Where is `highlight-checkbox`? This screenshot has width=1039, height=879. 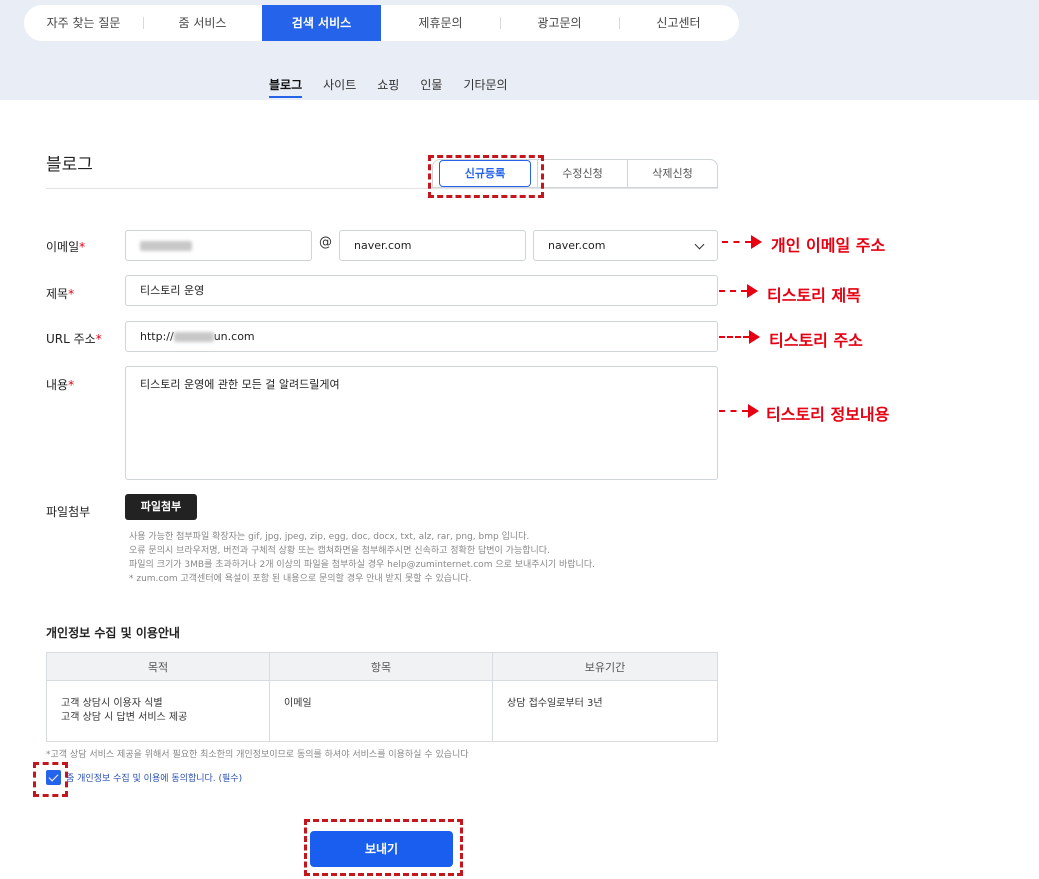 highlight-checkbox is located at coordinates (50, 779).